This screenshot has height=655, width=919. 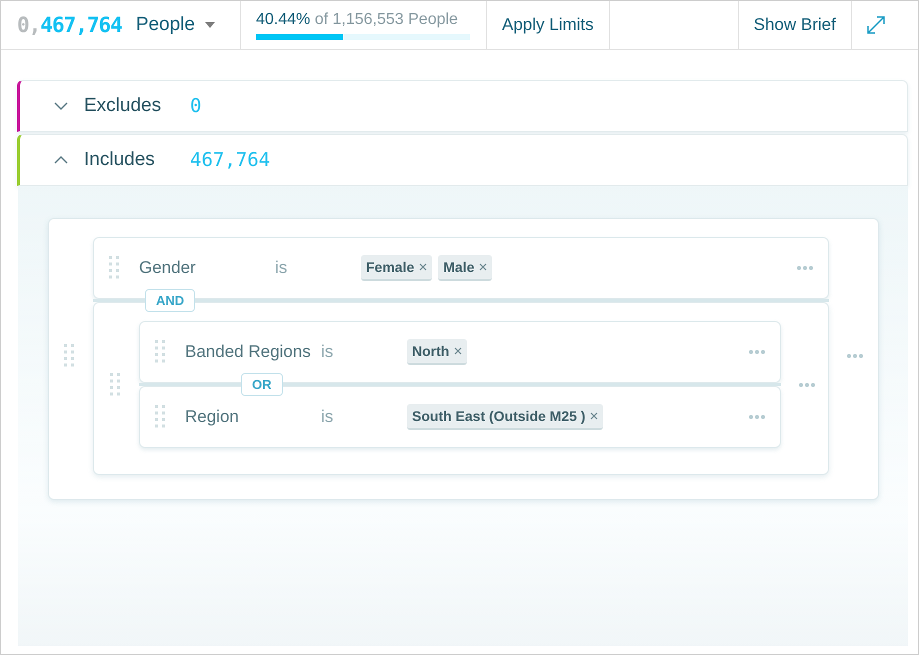 I want to click on value-chip: North, so click(x=437, y=352).